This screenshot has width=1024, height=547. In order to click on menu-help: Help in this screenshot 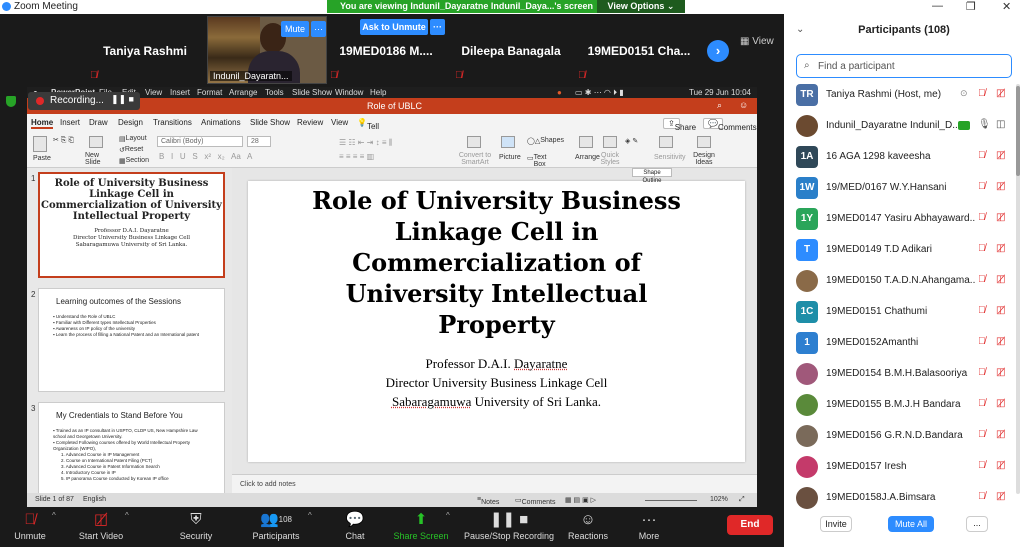, I will do `click(378, 92)`.